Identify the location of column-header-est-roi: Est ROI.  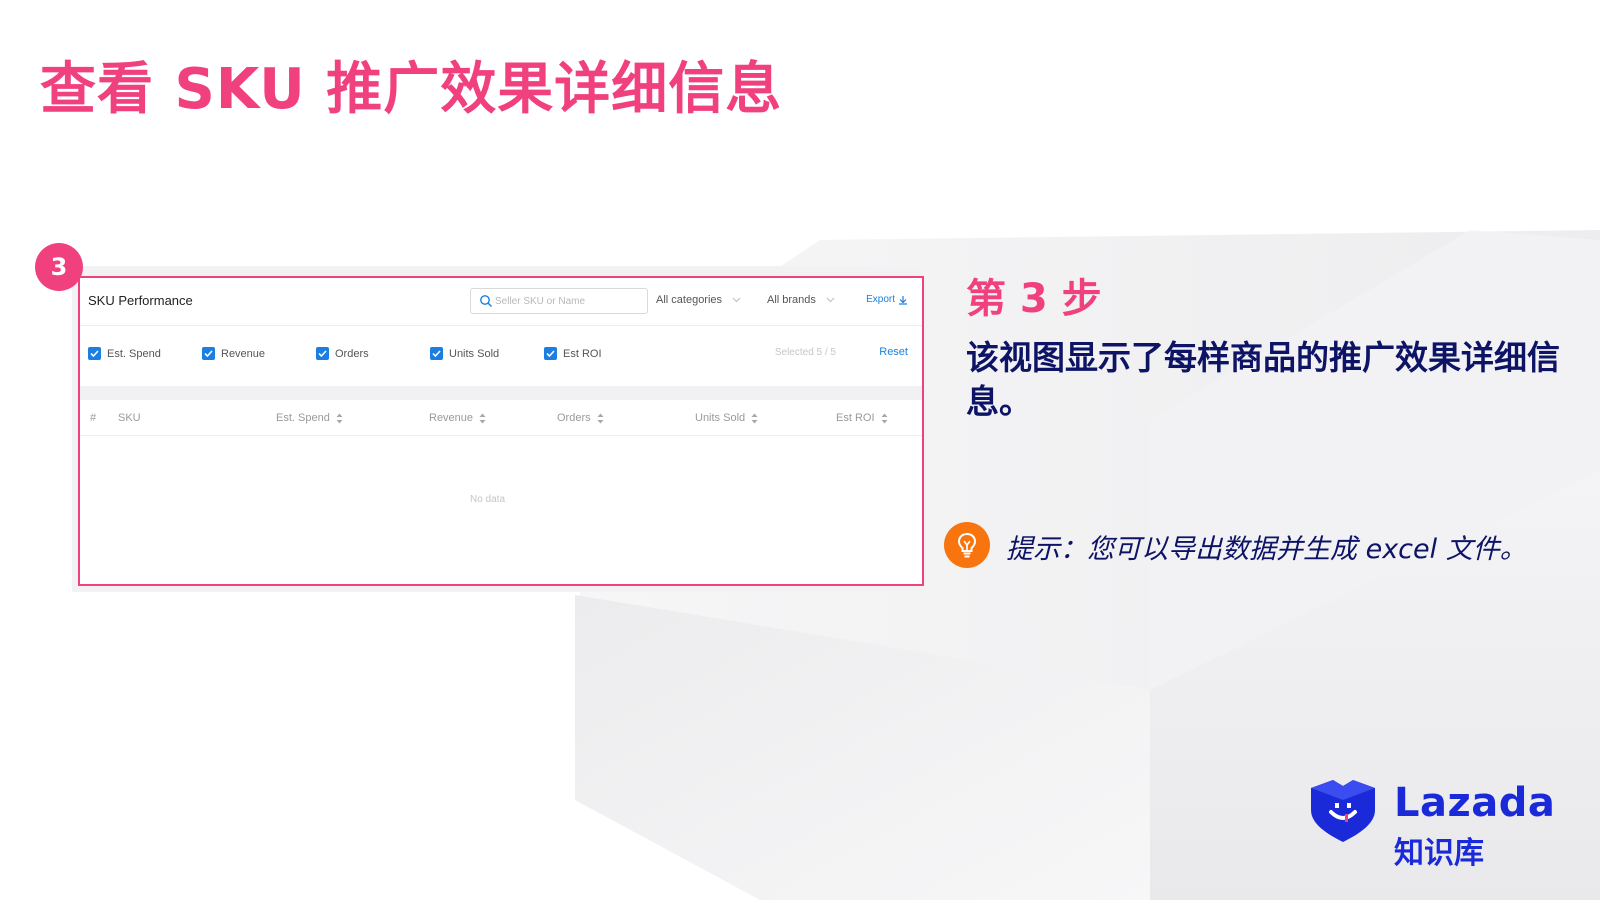
(862, 418).